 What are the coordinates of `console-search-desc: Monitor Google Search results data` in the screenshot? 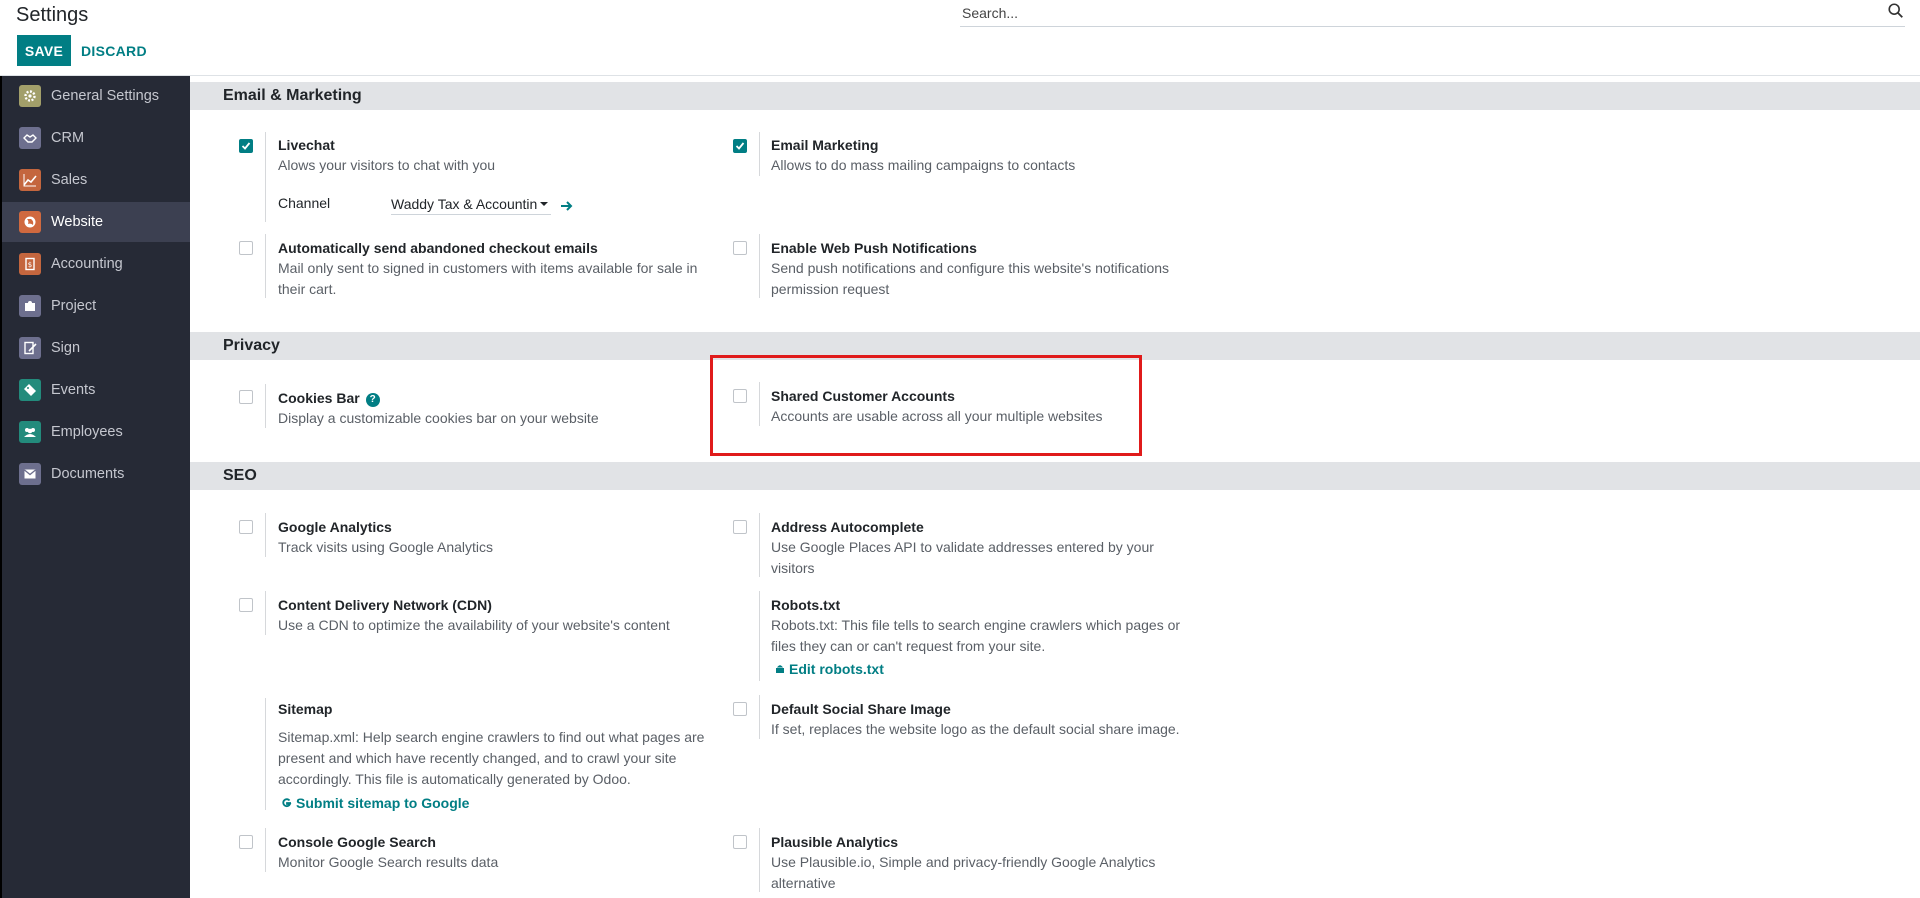 It's located at (388, 862).